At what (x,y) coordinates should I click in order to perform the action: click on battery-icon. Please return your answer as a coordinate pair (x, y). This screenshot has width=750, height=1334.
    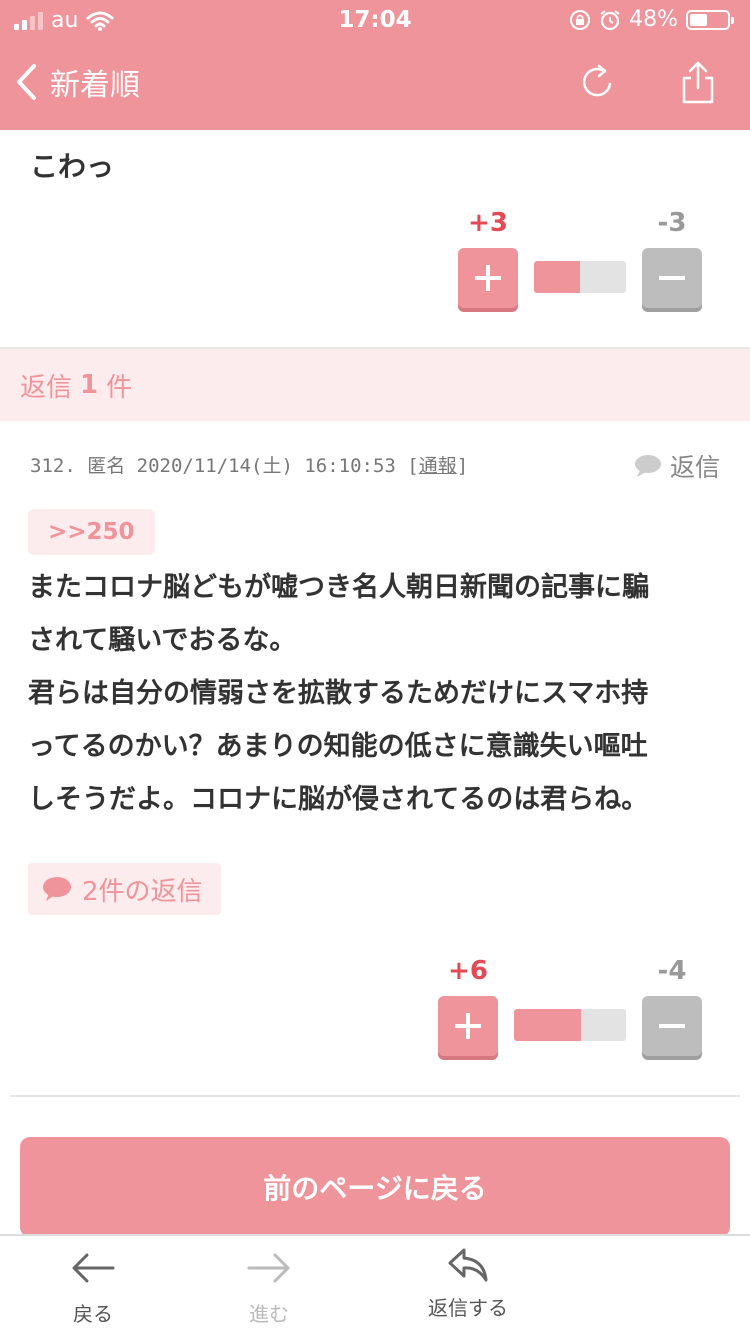
    Looking at the image, I should click on (710, 19).